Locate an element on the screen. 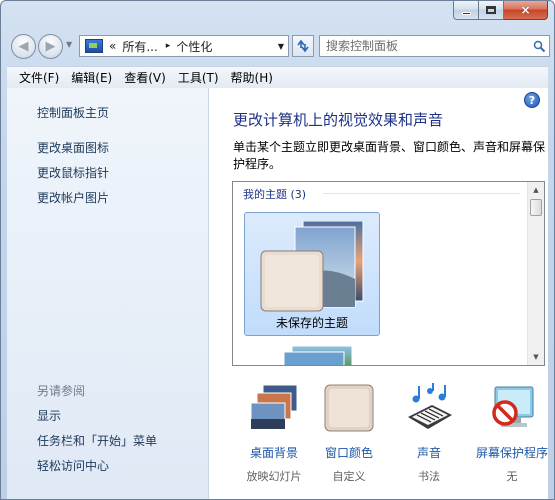 This screenshot has height=500, width=555. theme-item-unsaved: 未保存的主题 is located at coordinates (312, 274).